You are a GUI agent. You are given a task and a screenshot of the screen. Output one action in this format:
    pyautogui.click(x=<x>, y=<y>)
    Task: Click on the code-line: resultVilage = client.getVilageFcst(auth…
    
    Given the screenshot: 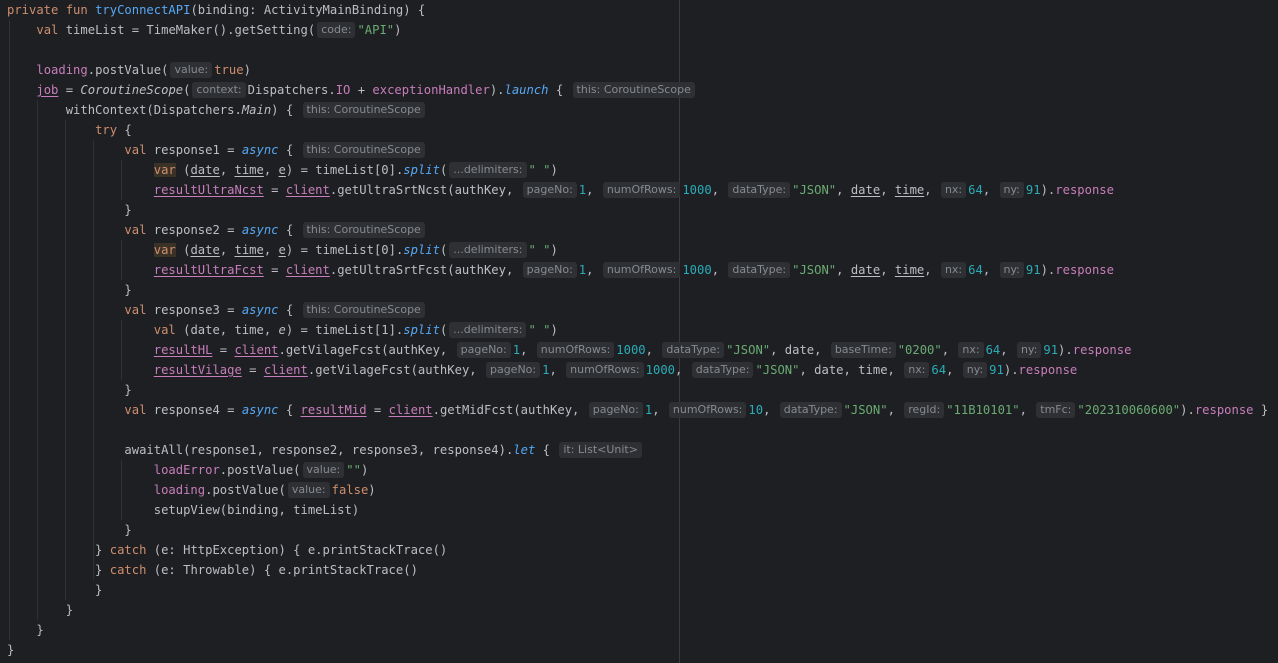 What is the action you would take?
    pyautogui.click(x=542, y=370)
    